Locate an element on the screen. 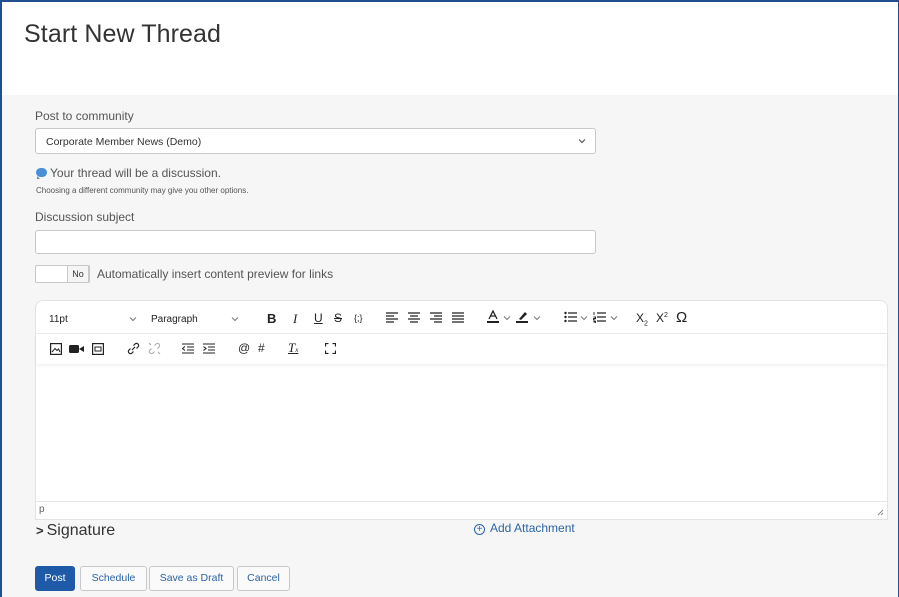 The width and height of the screenshot is (899, 597). resize-handle-icon is located at coordinates (880, 512).